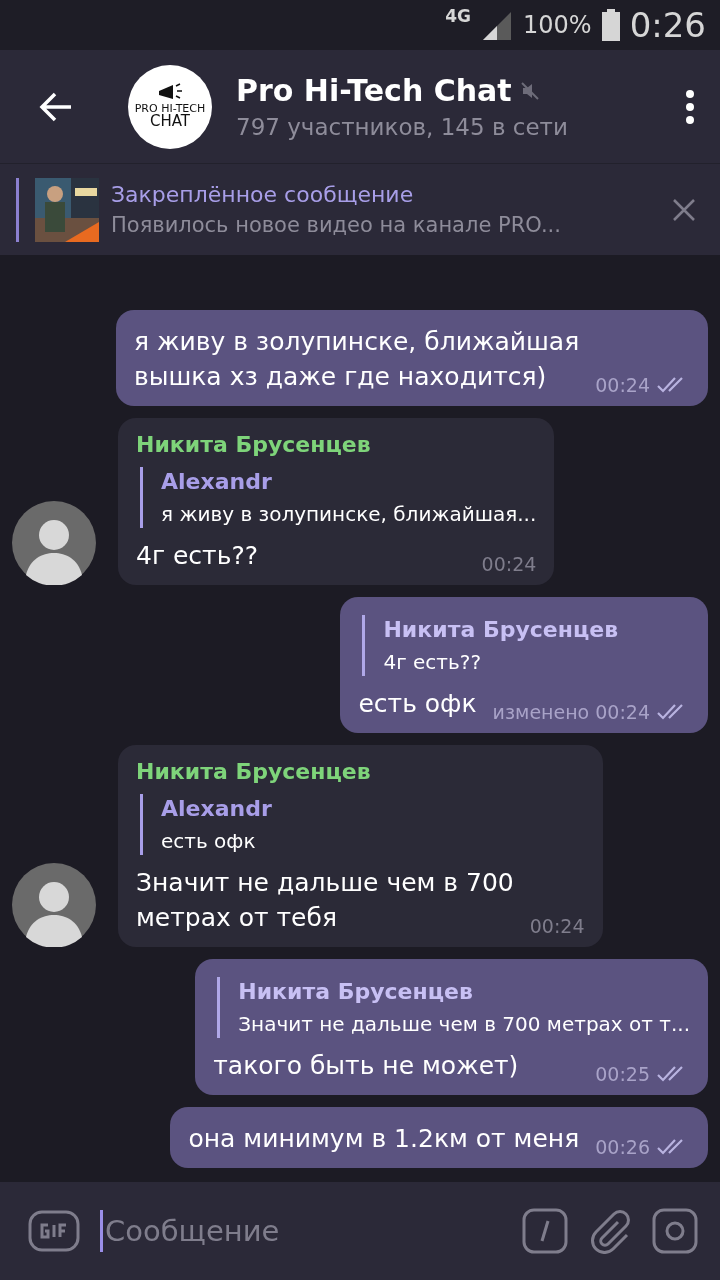  What do you see at coordinates (557, 25) in the screenshot?
I see `battery-level: 100%` at bounding box center [557, 25].